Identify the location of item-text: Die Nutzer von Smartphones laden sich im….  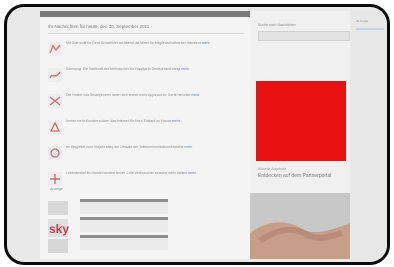
(133, 95).